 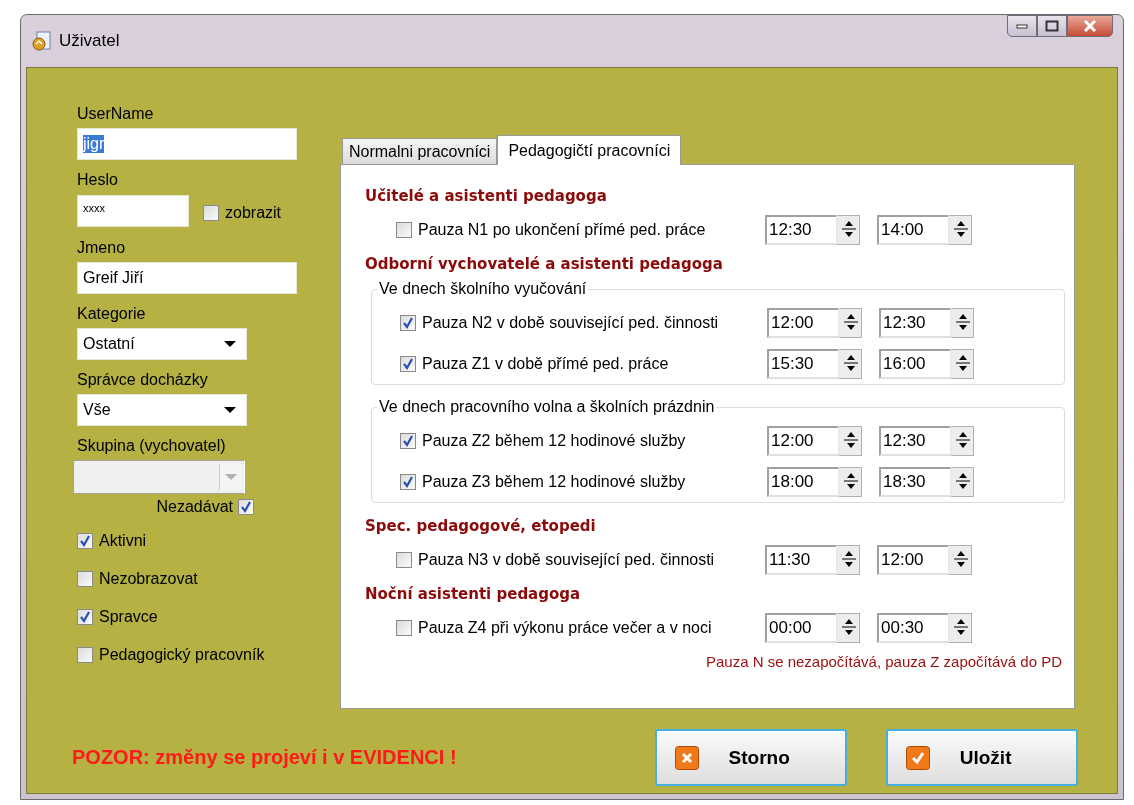 What do you see at coordinates (554, 440) in the screenshot?
I see `checkbox-label: Pauza Z2 během 12 hodinové služby` at bounding box center [554, 440].